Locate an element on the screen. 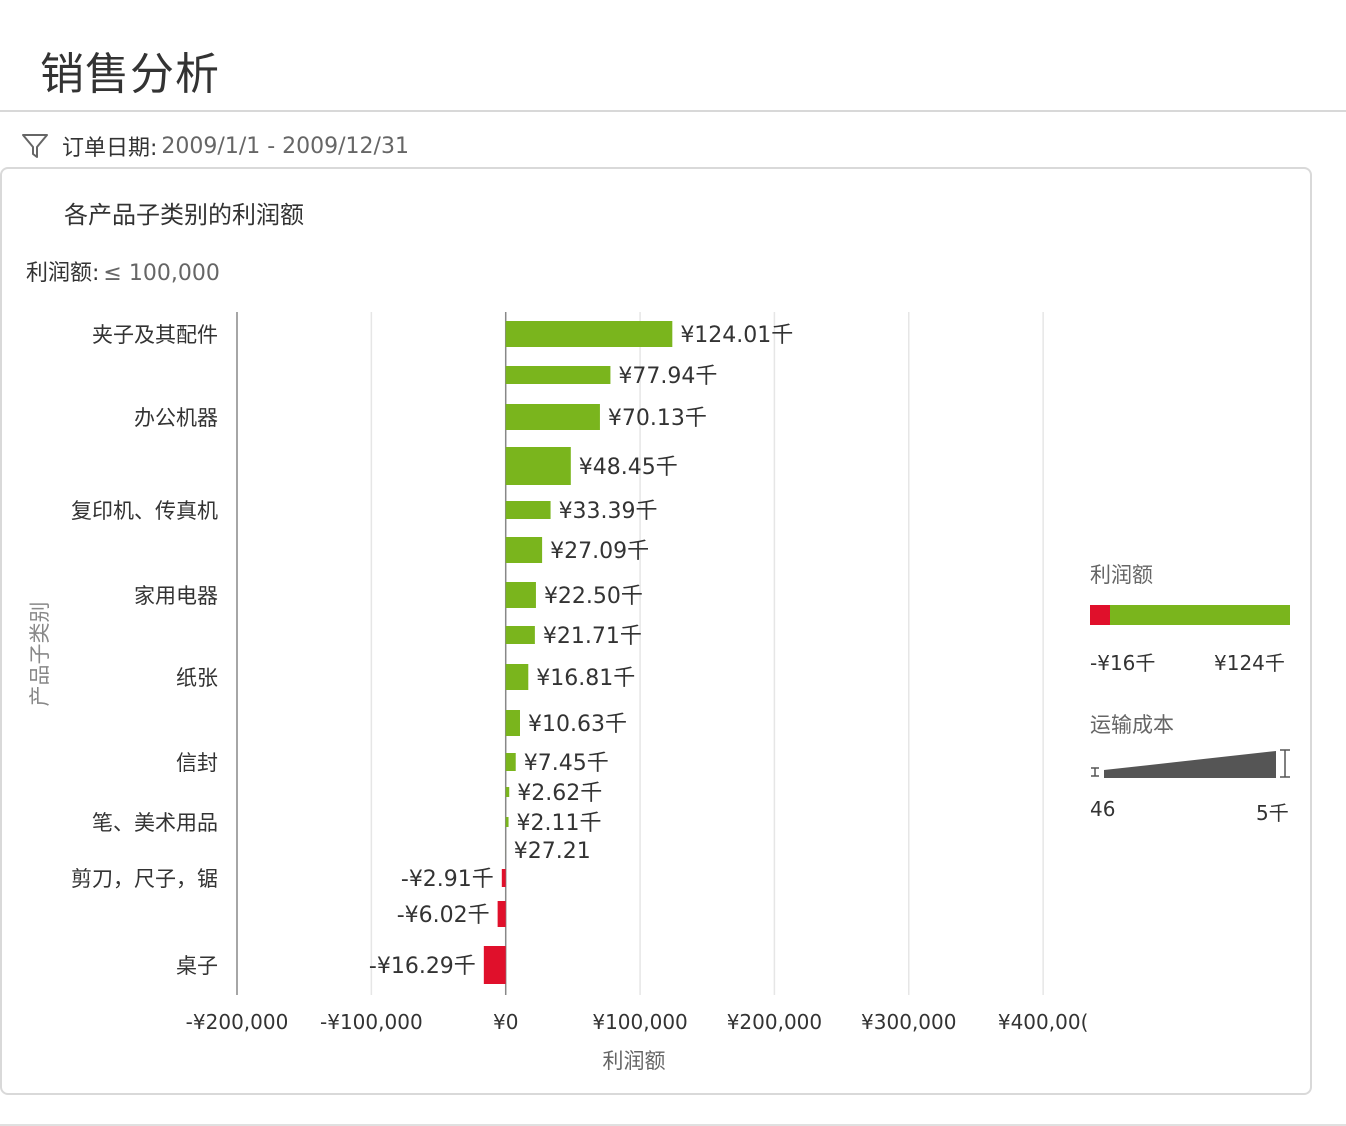  bar-value-label: ¥70.13千 is located at coordinates (657, 418).